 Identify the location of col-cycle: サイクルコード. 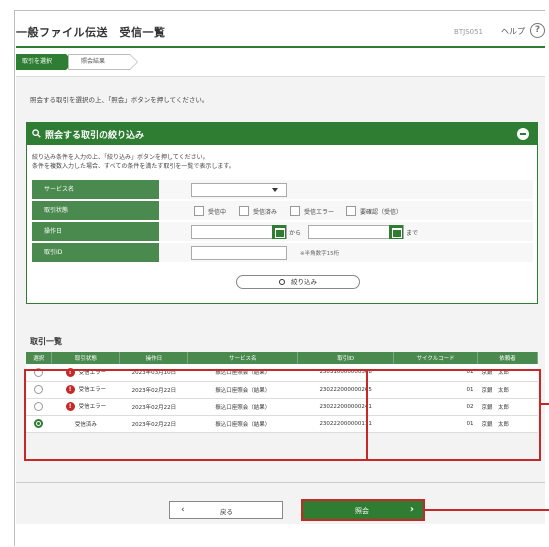
(435, 358).